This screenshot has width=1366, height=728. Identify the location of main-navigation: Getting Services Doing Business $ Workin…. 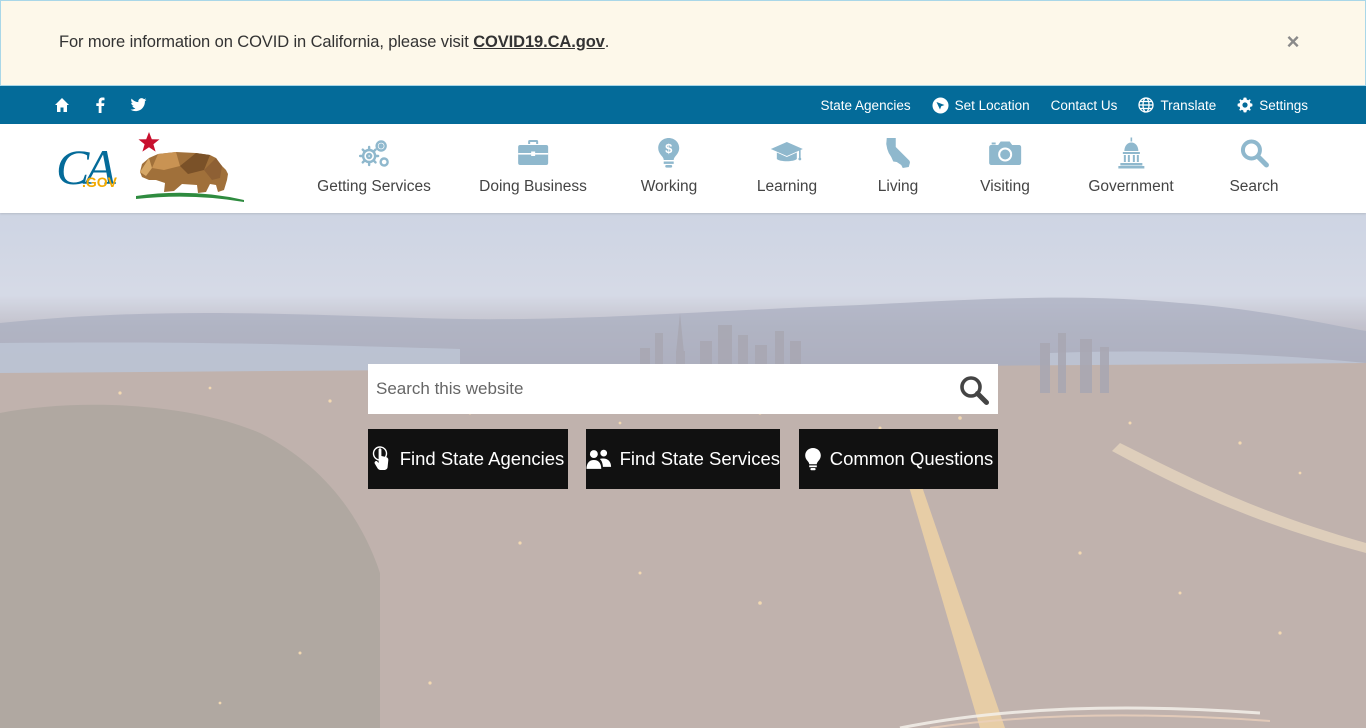
(683, 168).